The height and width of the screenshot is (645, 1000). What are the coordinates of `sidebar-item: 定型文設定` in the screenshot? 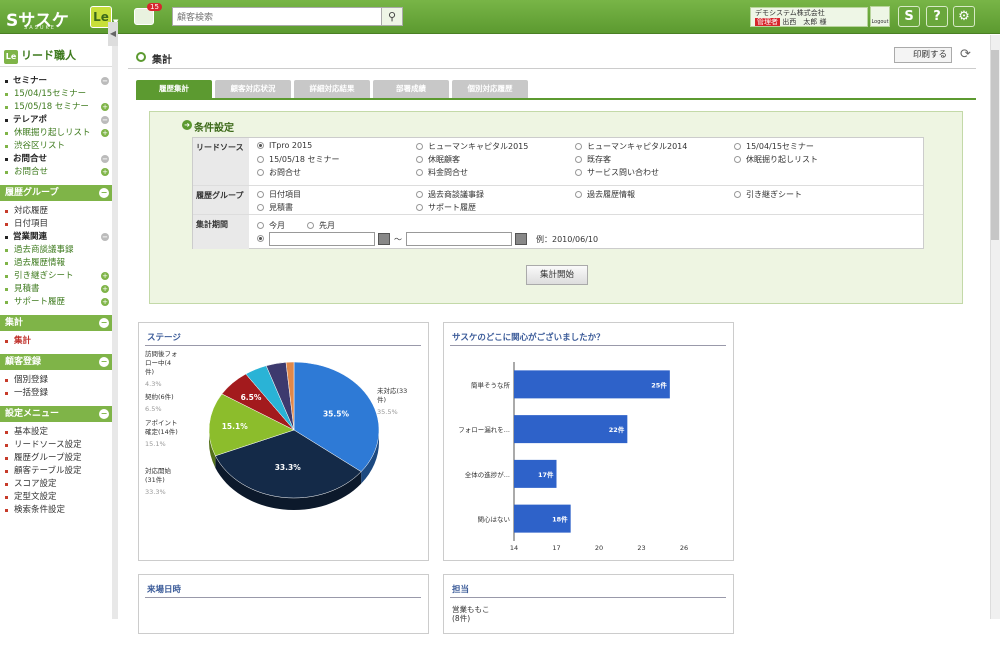 It's located at (58, 497).